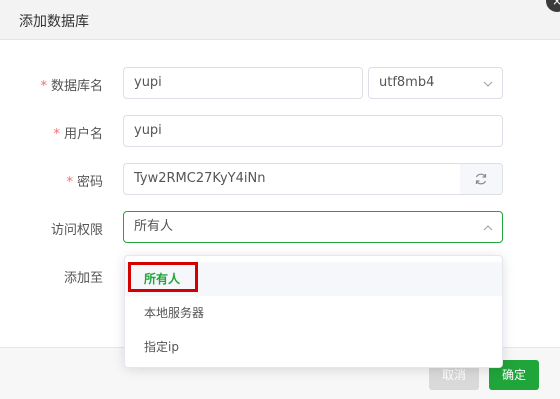 This screenshot has height=399, width=560. Describe the element at coordinates (83, 278) in the screenshot. I see `add-to-label: 添加至` at that location.